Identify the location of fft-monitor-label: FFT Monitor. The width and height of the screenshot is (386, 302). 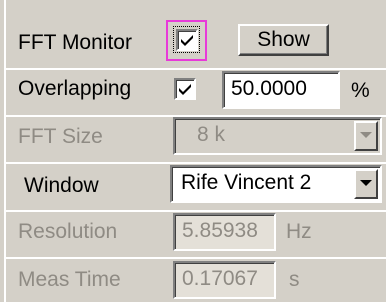
(75, 42).